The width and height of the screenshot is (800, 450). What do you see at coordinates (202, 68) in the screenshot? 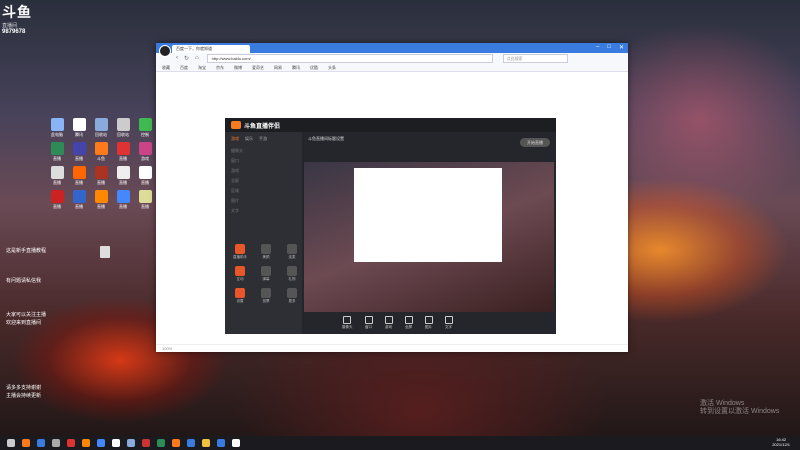
I see `bookmark-item: 淘宝` at bounding box center [202, 68].